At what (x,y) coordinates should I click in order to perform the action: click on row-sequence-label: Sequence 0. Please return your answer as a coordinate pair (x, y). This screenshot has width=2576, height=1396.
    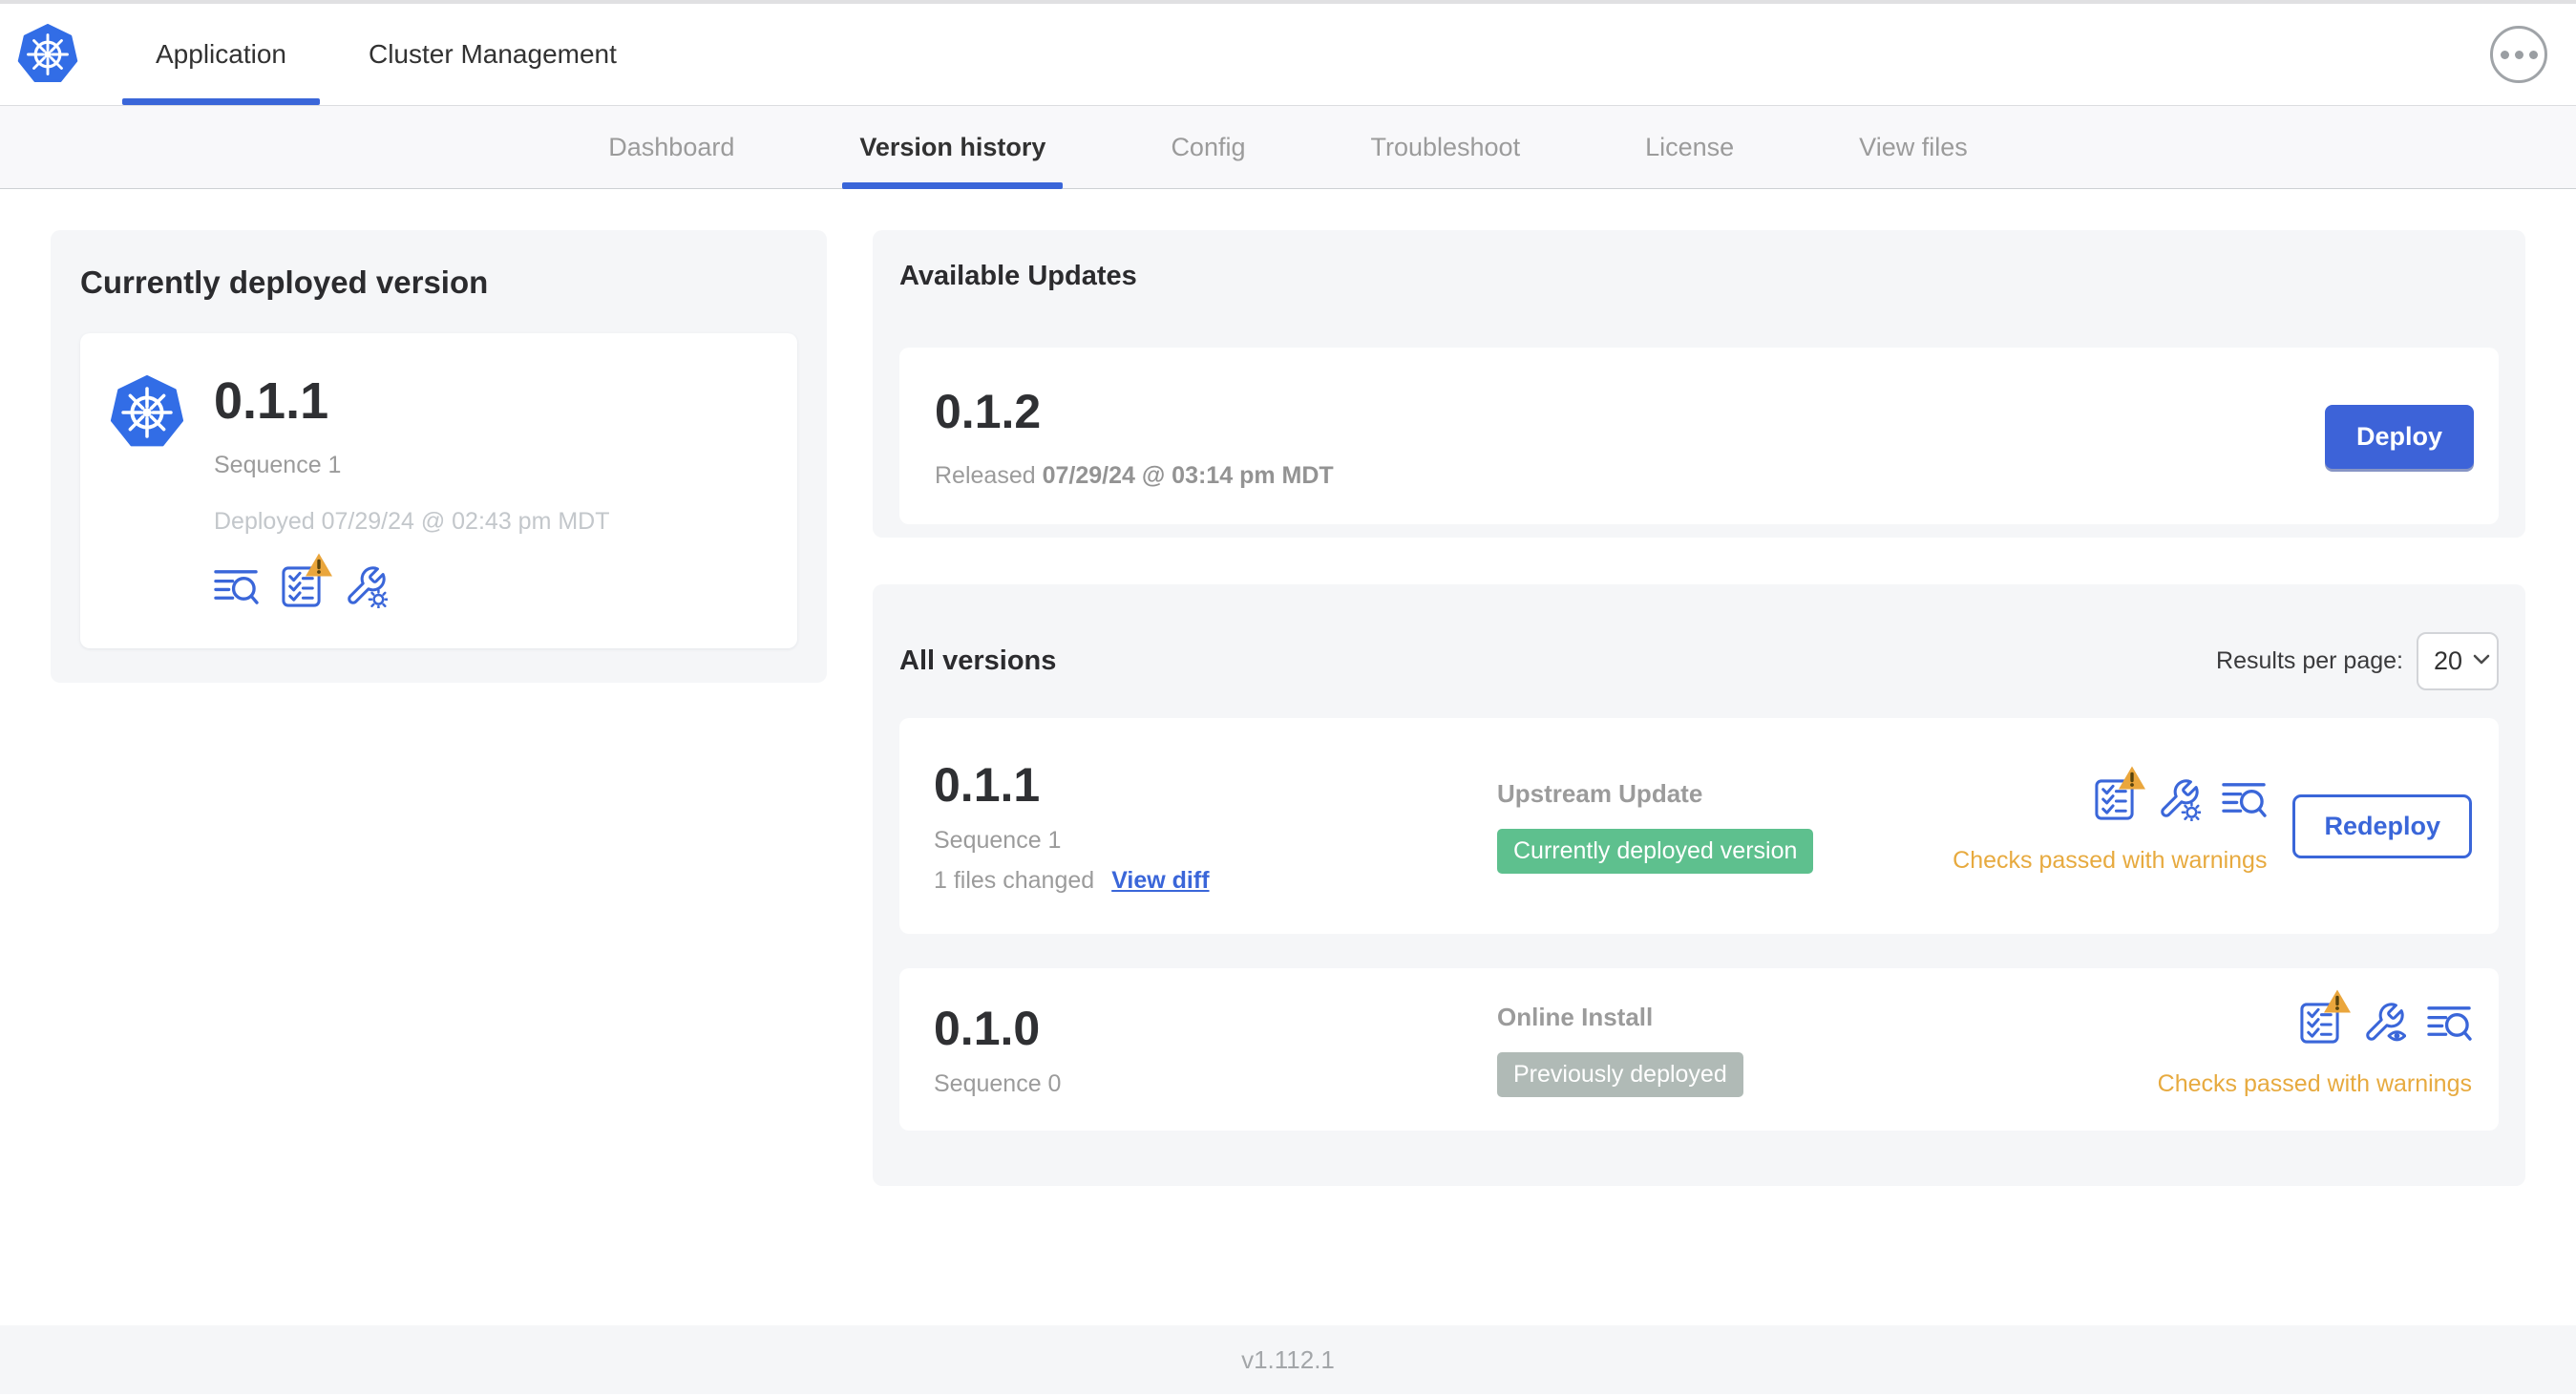
    Looking at the image, I should click on (998, 1083).